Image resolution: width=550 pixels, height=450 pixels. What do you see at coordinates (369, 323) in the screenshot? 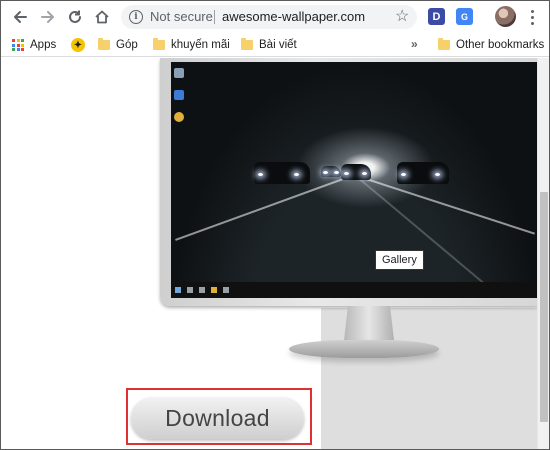
I see `monitor-stand` at bounding box center [369, 323].